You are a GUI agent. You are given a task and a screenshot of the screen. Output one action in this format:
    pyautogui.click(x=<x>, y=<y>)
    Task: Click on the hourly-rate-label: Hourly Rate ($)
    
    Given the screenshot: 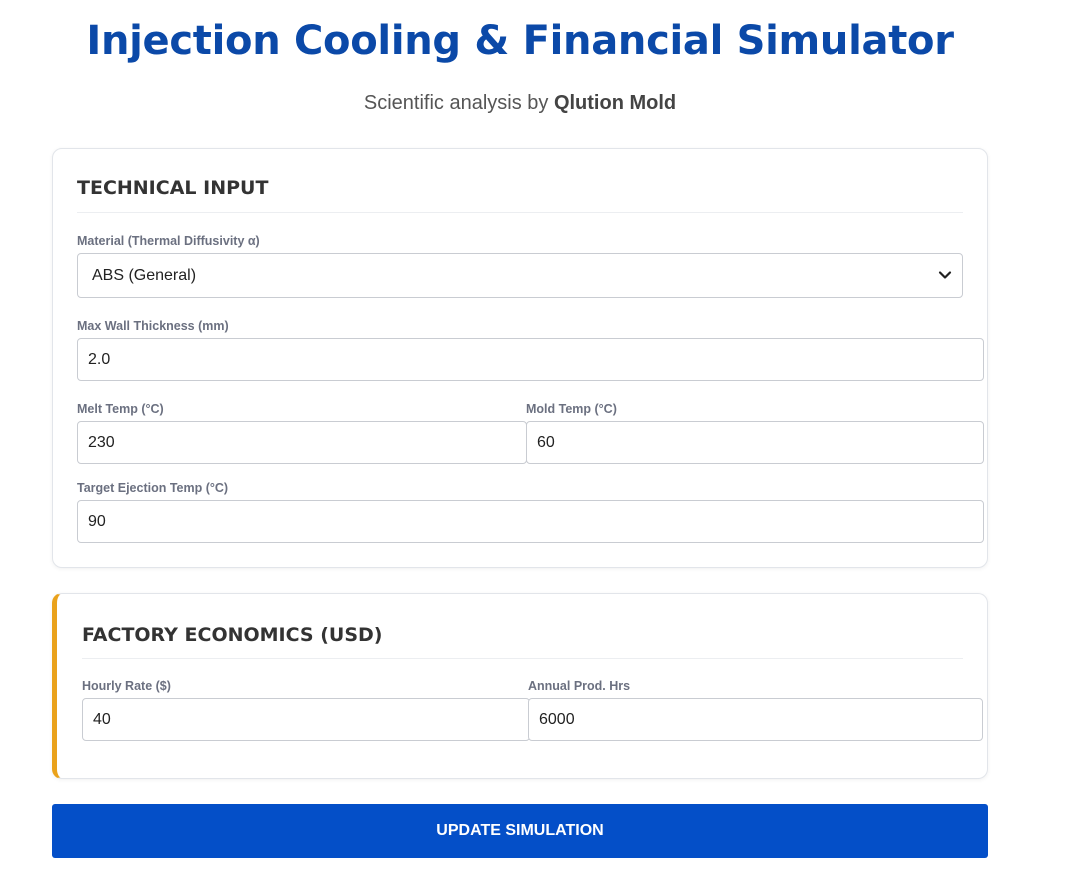 What is the action you would take?
    pyautogui.click(x=126, y=686)
    